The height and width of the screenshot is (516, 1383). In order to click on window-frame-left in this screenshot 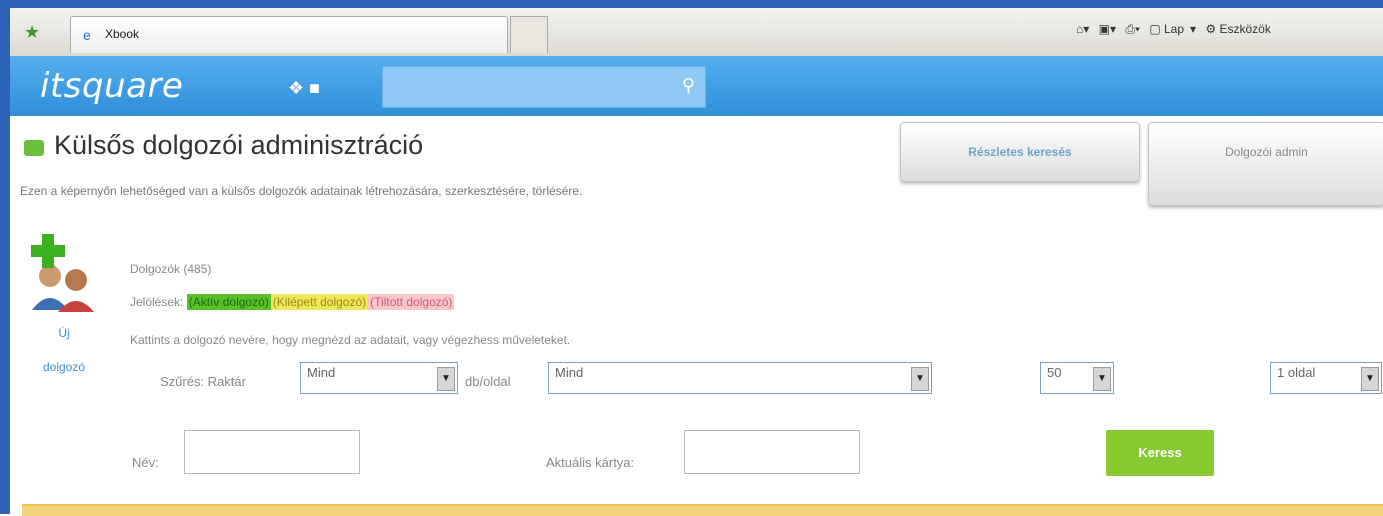, I will do `click(5, 257)`.